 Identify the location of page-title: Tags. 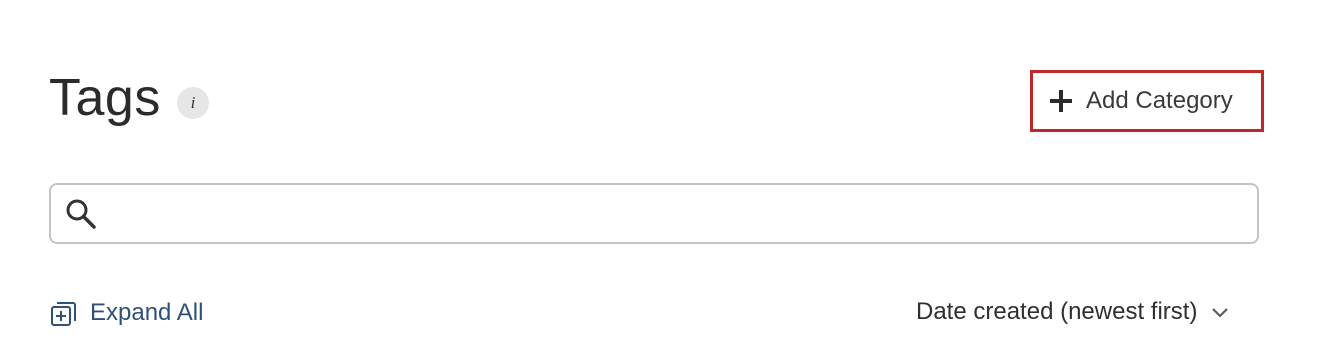
(105, 98).